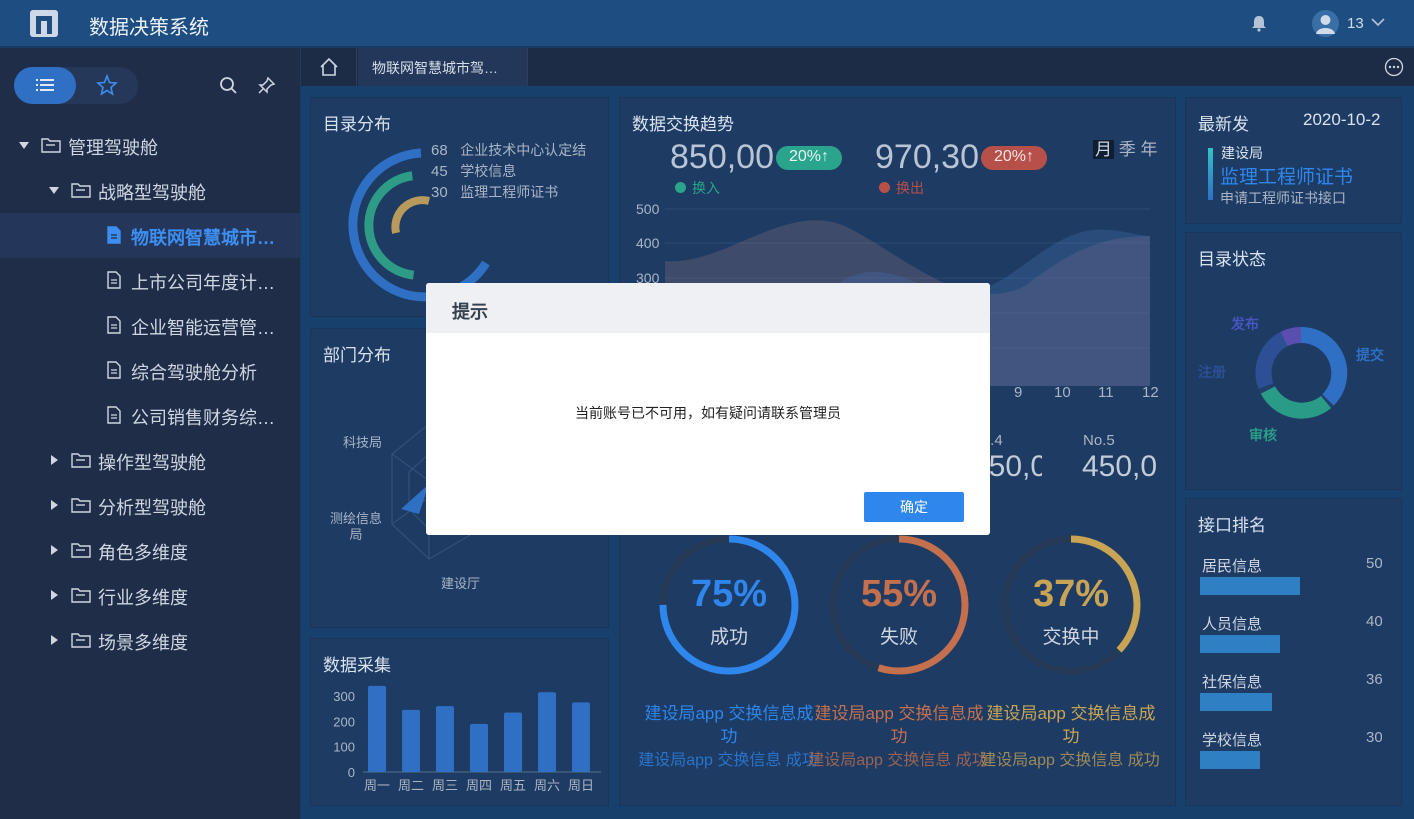  I want to click on alert-dialog: 提示 当前账号已不可用，如有疑问请联系管理员 确定, so click(708, 409).